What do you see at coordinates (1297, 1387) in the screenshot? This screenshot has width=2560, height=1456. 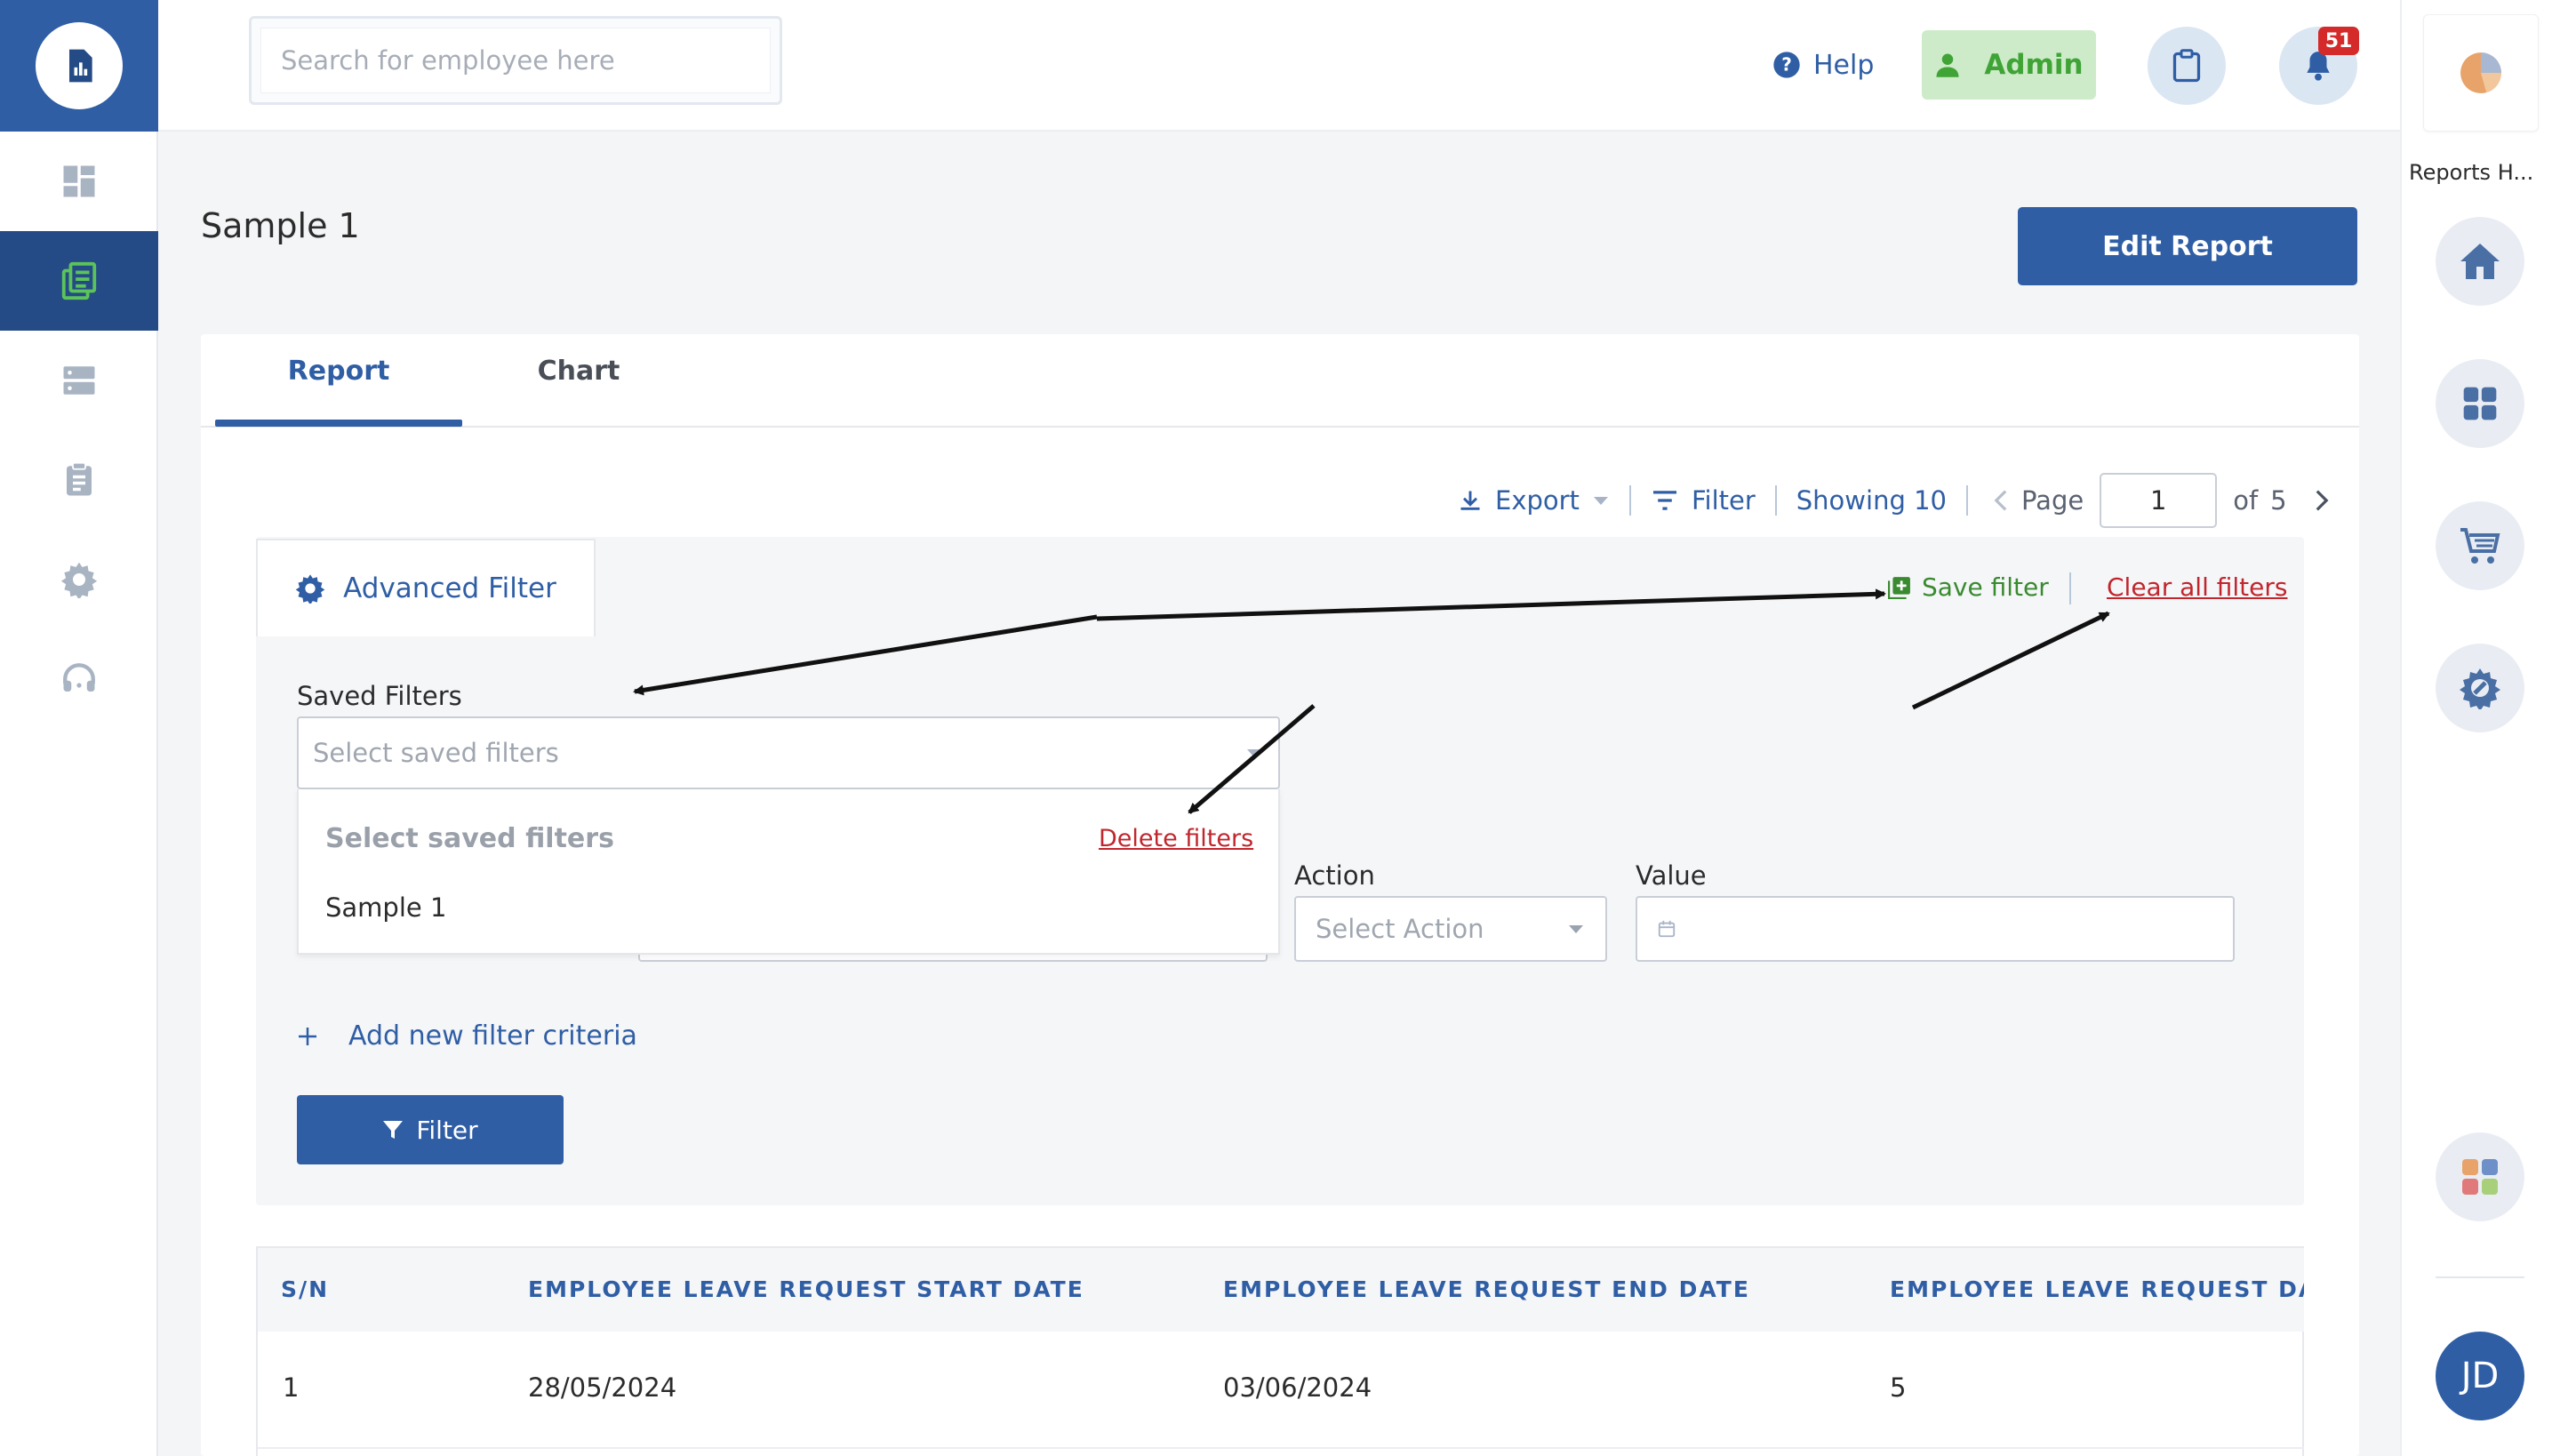 I see `cell-end-date: 03/06/2024` at bounding box center [1297, 1387].